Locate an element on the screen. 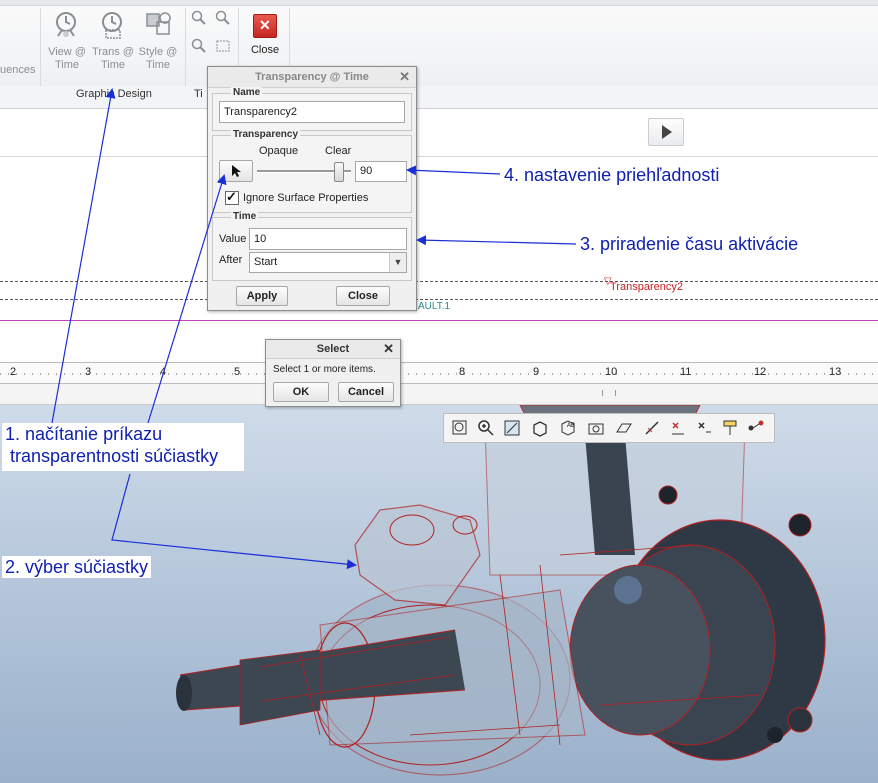  ignore-surface-checkbox: ✓ is located at coordinates (232, 197).